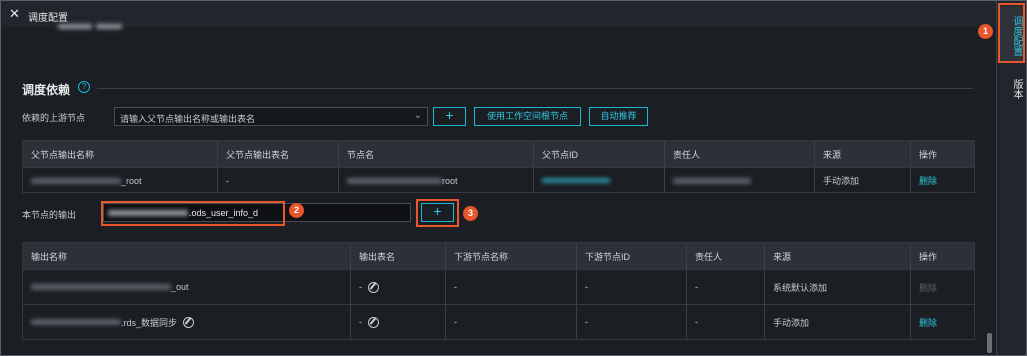  I want to click on table-header-row: 父节点输出名称 父节点输出表名 节点名 父节点ID 责任人 来源 操作, so click(498, 154).